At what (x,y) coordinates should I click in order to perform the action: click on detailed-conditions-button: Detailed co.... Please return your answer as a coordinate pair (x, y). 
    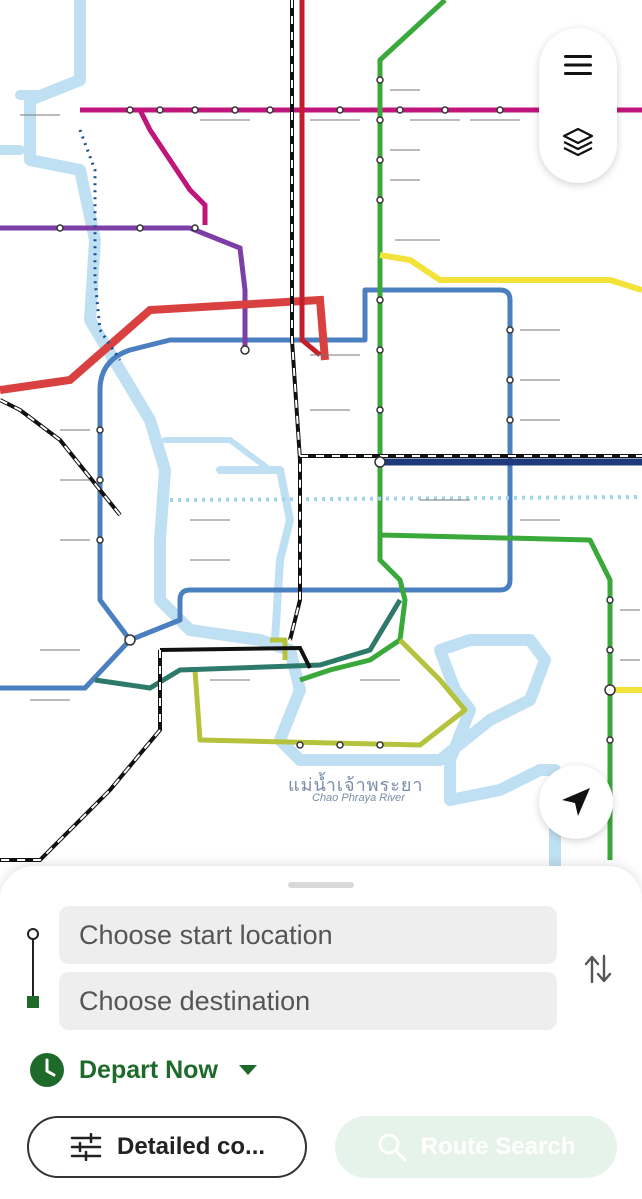
    Looking at the image, I should click on (167, 1147).